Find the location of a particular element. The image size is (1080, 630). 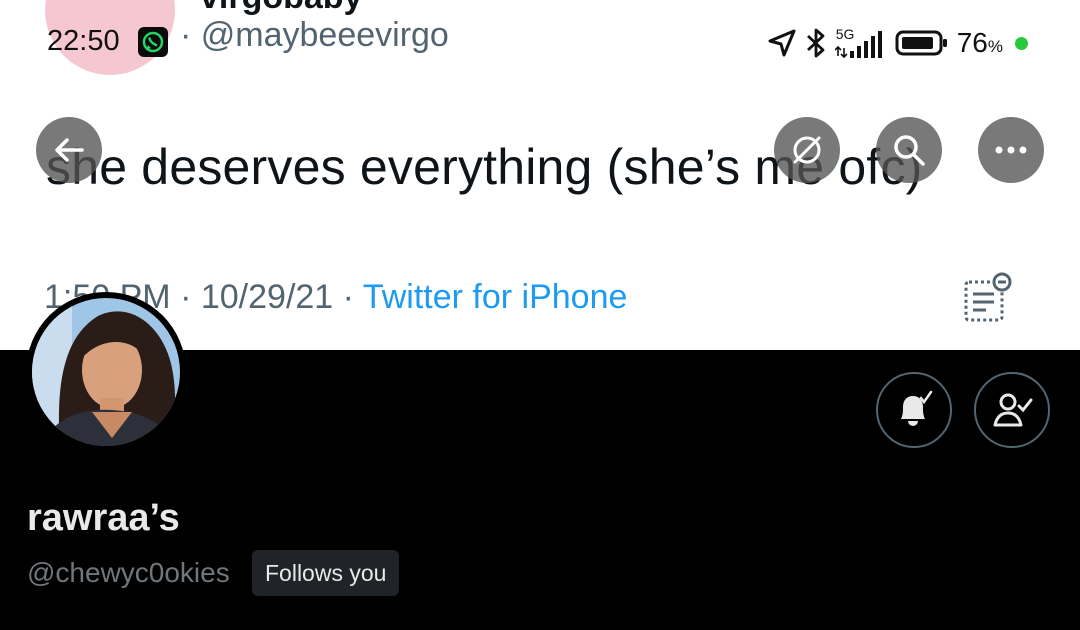

search-icon is located at coordinates (909, 150).